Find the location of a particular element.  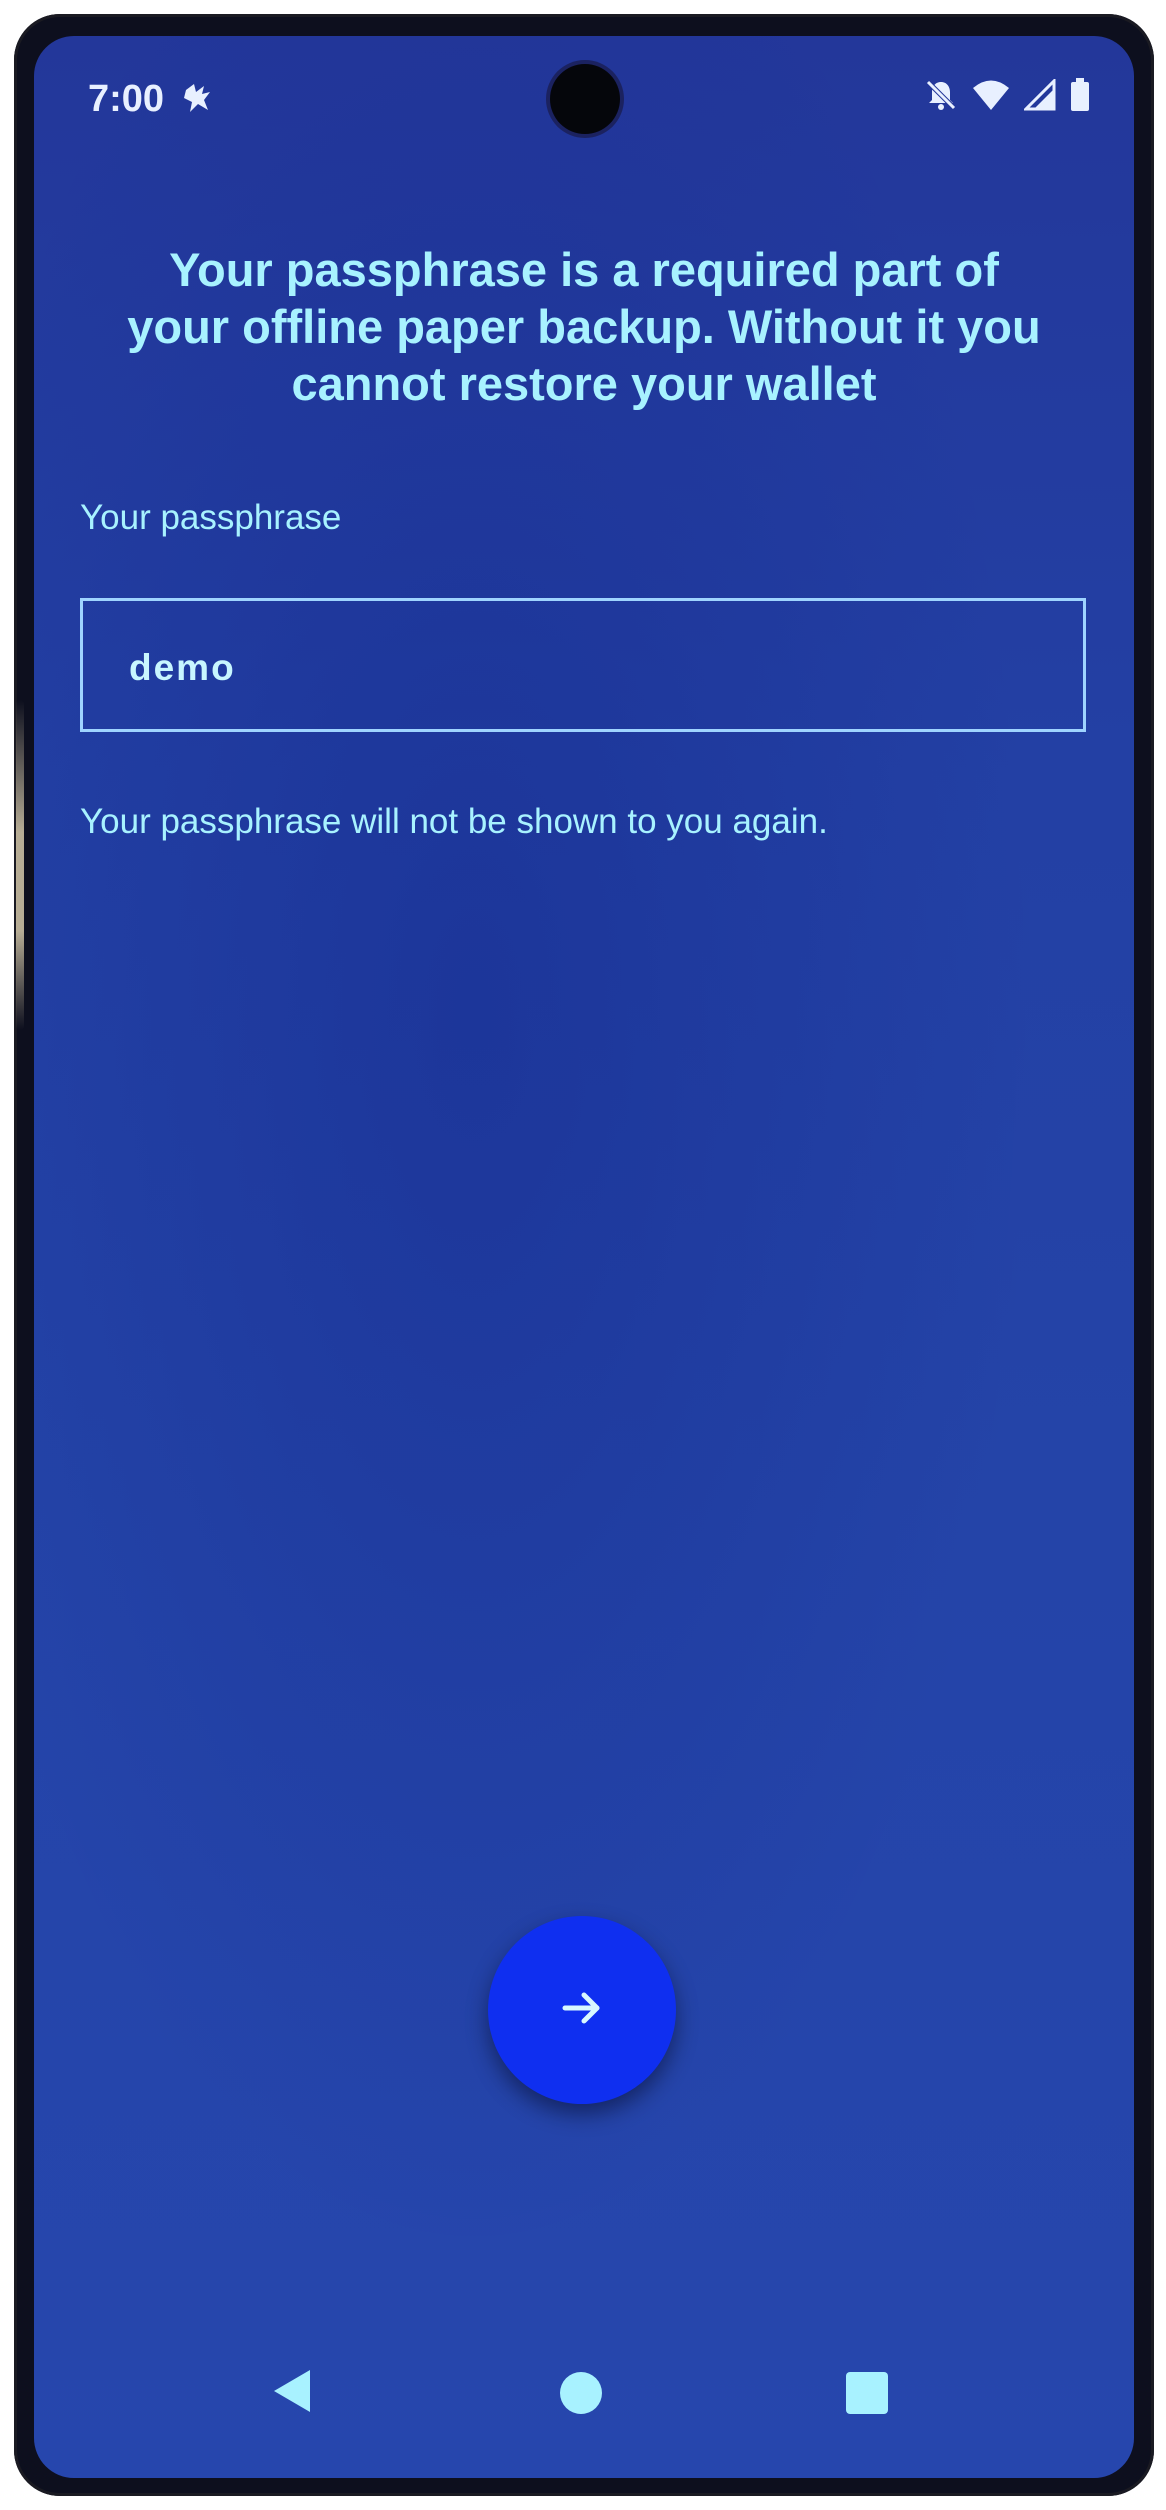

next-button is located at coordinates (582, 2010).